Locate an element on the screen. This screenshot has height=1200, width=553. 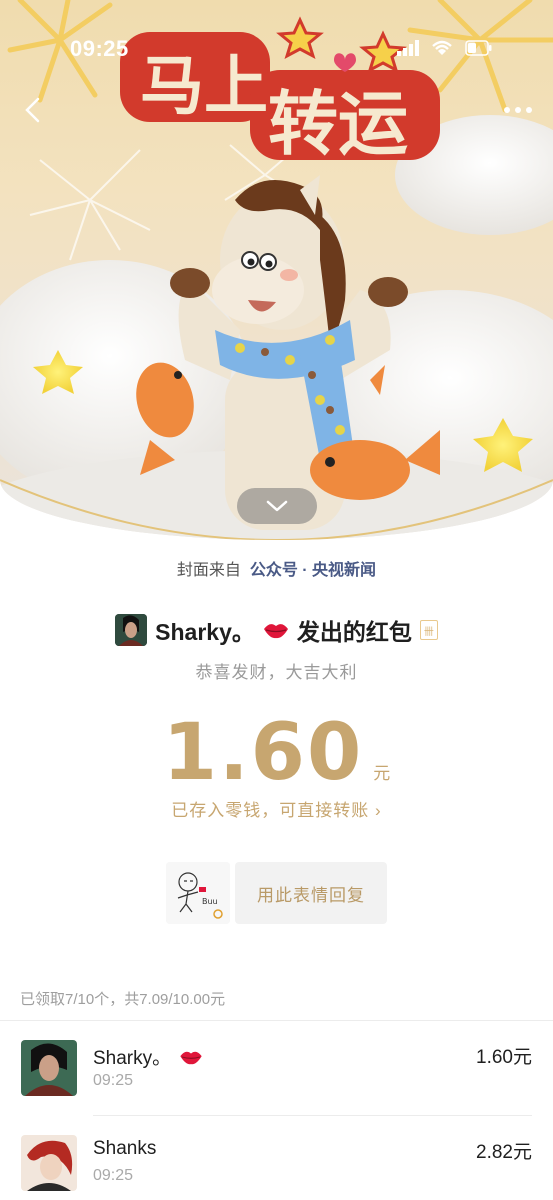
cover-title-2: 转运 is located at coordinates (338, 124).